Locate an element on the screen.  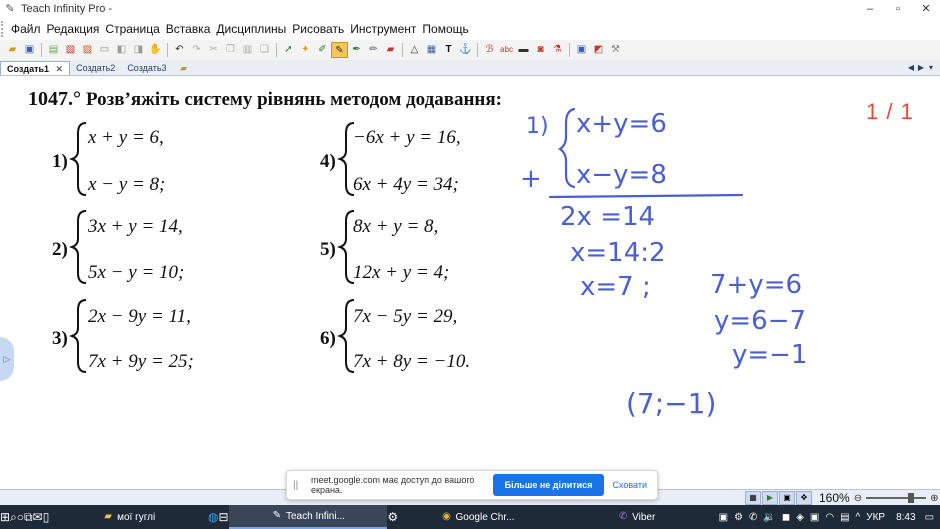
show-hidden-icons-icon: ^ is located at coordinates (858, 517).